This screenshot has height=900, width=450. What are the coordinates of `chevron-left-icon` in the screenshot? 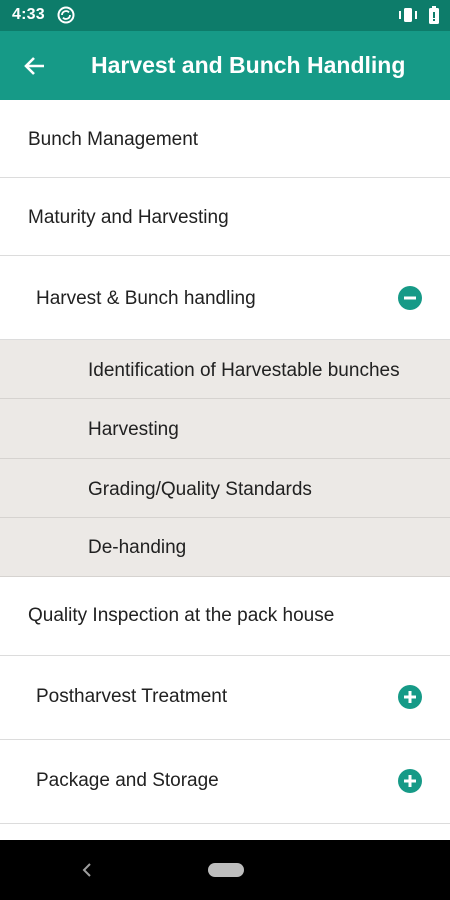 It's located at (86, 870).